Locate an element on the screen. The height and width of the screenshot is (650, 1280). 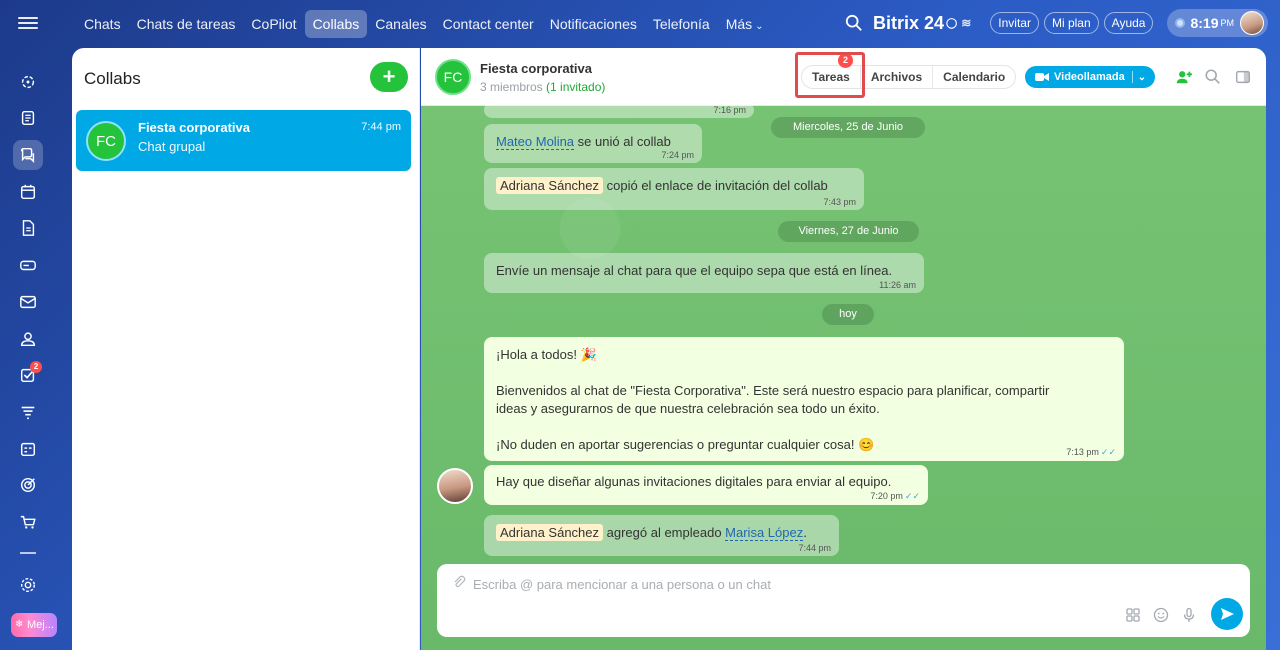
help-button: Ayuda is located at coordinates (1128, 23).